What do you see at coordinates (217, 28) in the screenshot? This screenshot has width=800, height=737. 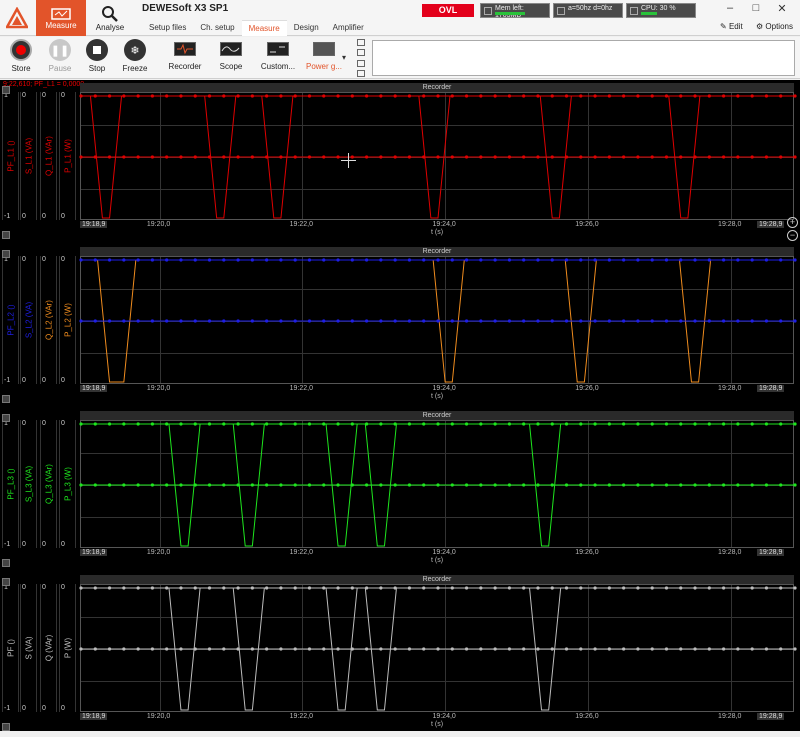 I see `tab-ch-setup: Ch. setup` at bounding box center [217, 28].